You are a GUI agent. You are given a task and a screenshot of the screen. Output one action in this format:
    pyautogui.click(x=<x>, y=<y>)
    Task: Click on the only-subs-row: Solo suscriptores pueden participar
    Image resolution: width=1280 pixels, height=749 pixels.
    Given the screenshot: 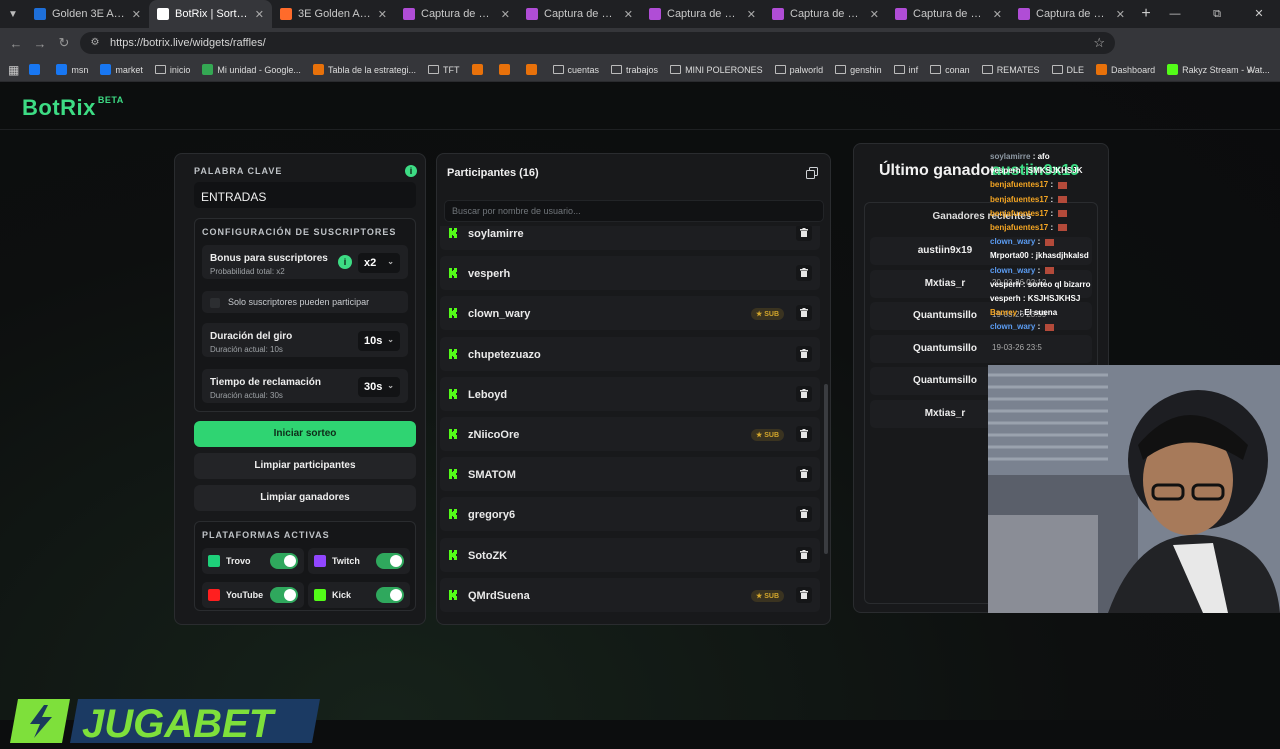 What is the action you would take?
    pyautogui.click(x=305, y=302)
    